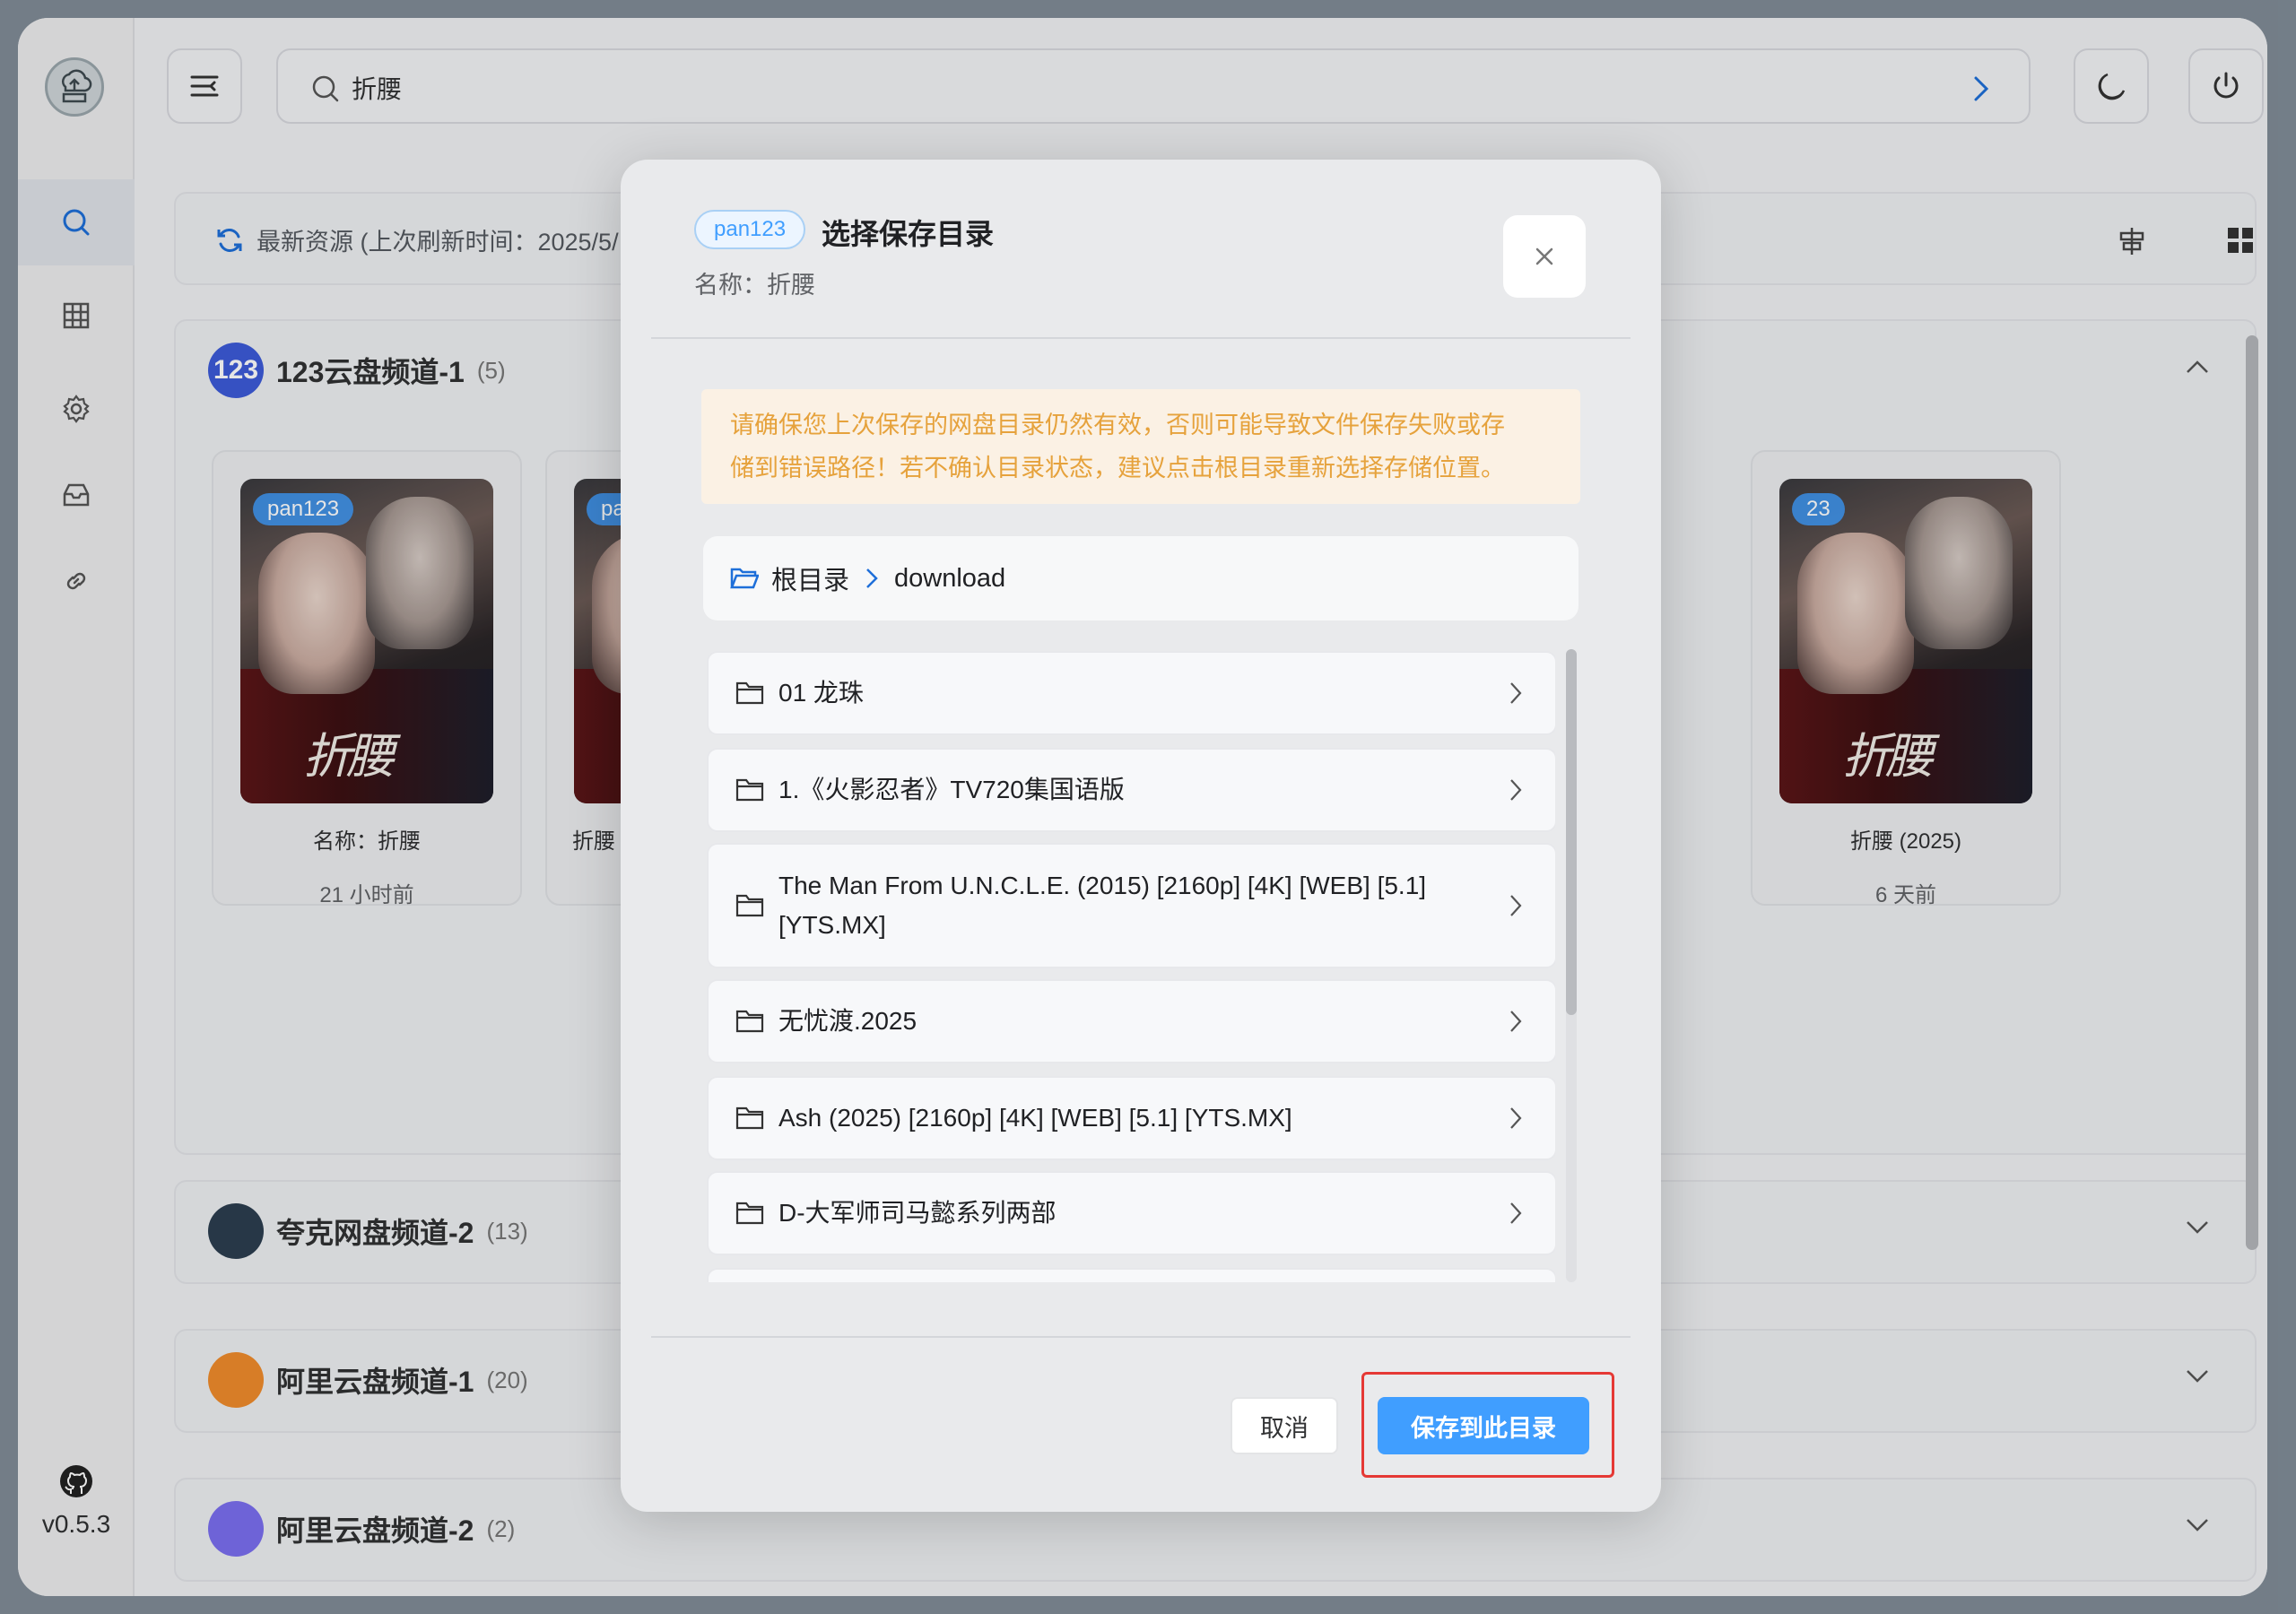 This screenshot has width=2296, height=1614. What do you see at coordinates (1131, 790) in the screenshot?
I see `folder-row: 1.《火影忍者》TV720集国语版` at bounding box center [1131, 790].